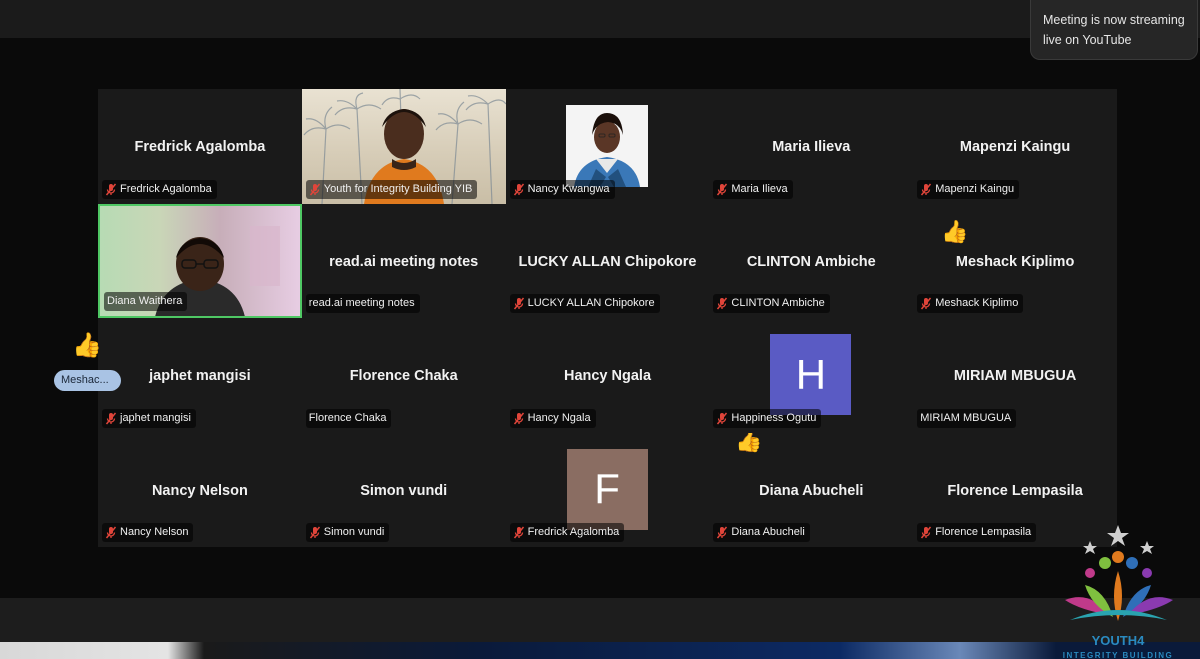 The image size is (1200, 659). Describe the element at coordinates (983, 532) in the screenshot. I see `participant-name: Florence Lempasila` at that location.